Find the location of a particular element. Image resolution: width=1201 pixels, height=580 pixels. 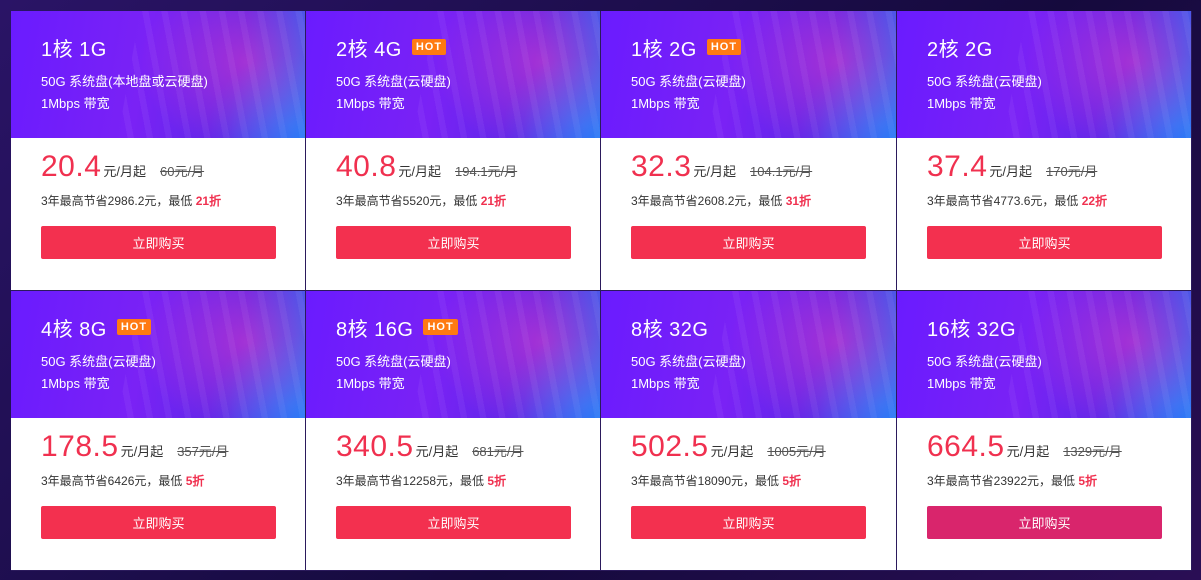

plan-savings-text: 3年最高节省5520元，最低 is located at coordinates (408, 201).